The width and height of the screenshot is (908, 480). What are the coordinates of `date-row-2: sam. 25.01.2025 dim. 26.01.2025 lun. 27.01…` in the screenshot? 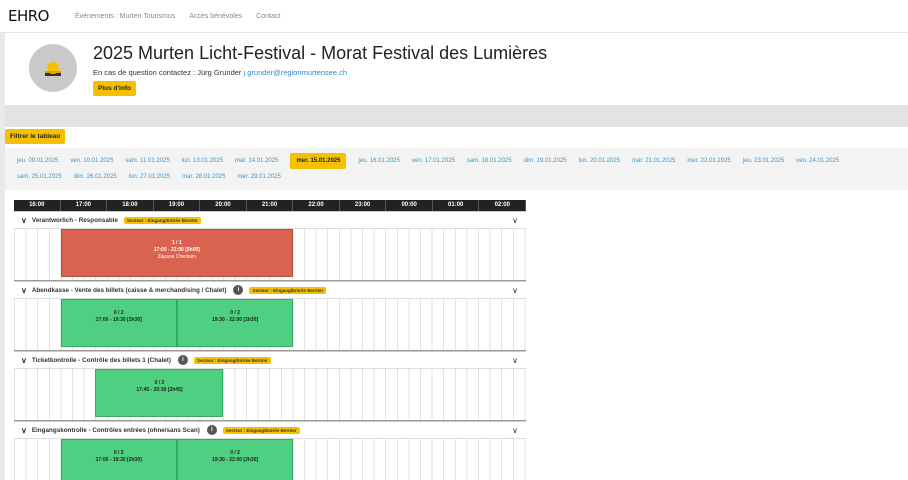 It's located at (143, 177).